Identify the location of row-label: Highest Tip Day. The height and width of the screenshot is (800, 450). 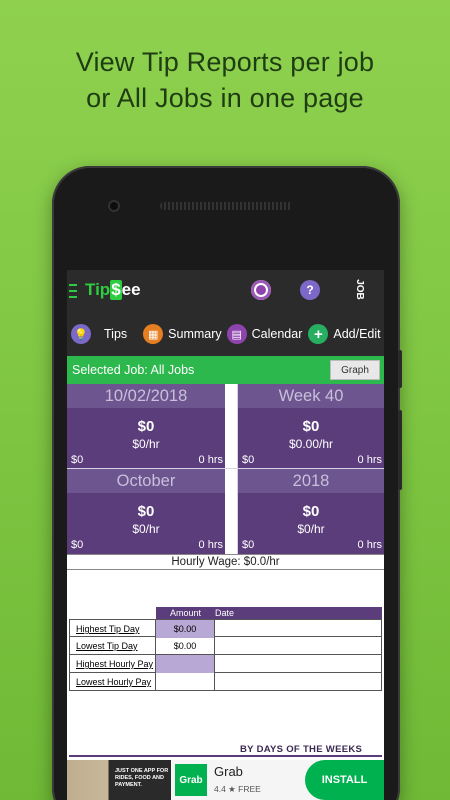
(112, 629).